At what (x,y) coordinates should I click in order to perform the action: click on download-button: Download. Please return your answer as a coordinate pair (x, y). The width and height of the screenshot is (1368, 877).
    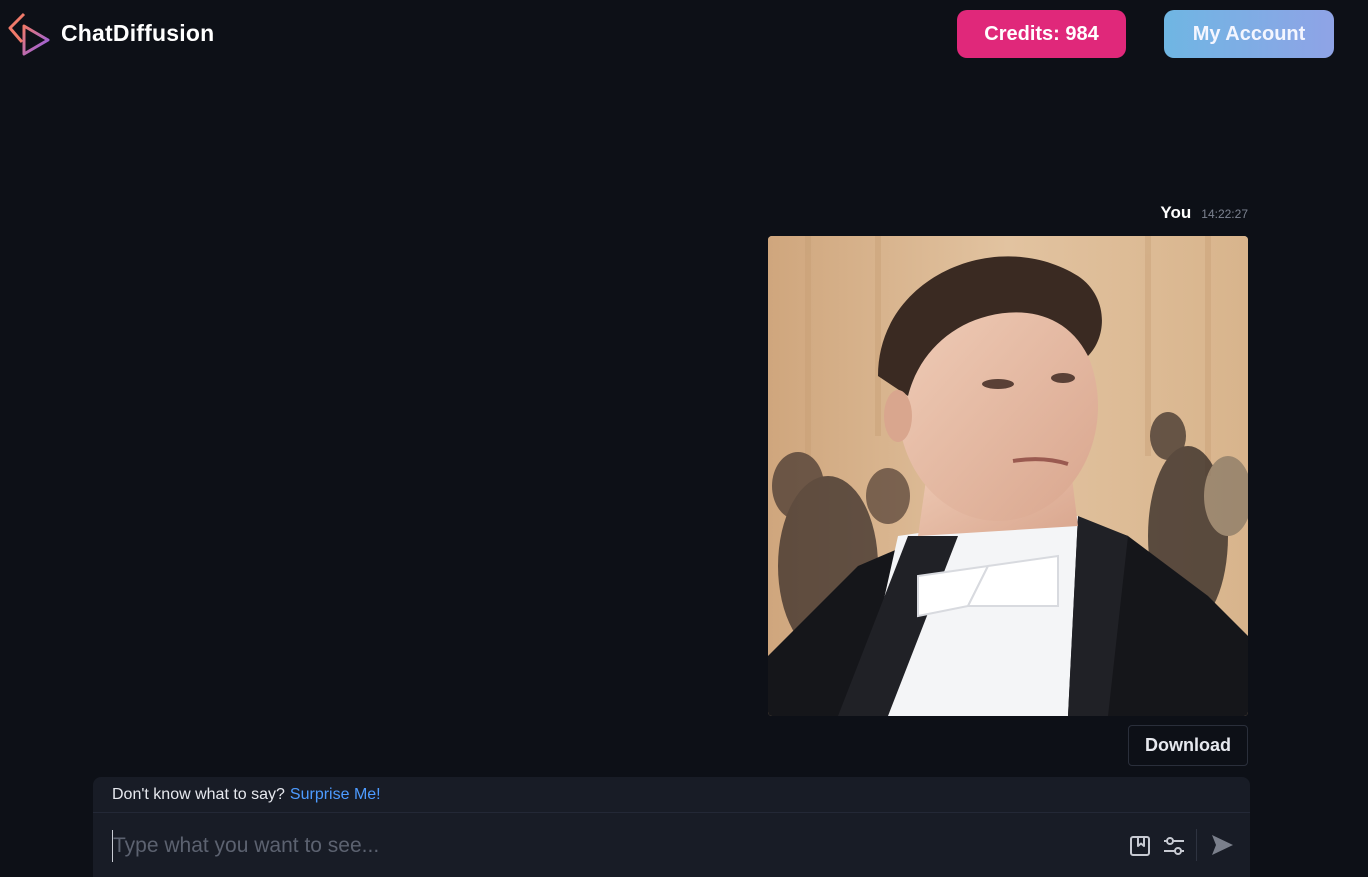
    Looking at the image, I should click on (1188, 745).